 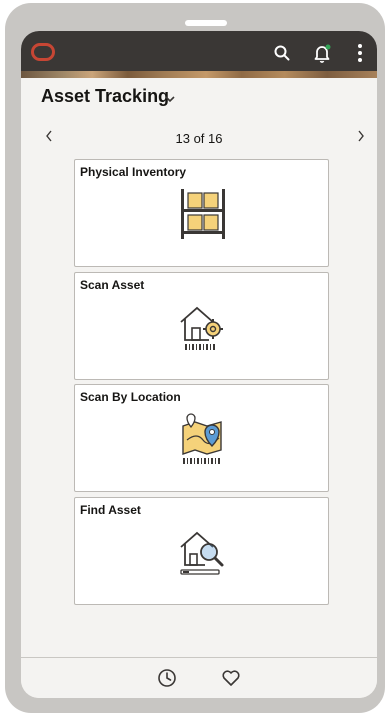 What do you see at coordinates (361, 138) in the screenshot?
I see `chevron-right-icon` at bounding box center [361, 138].